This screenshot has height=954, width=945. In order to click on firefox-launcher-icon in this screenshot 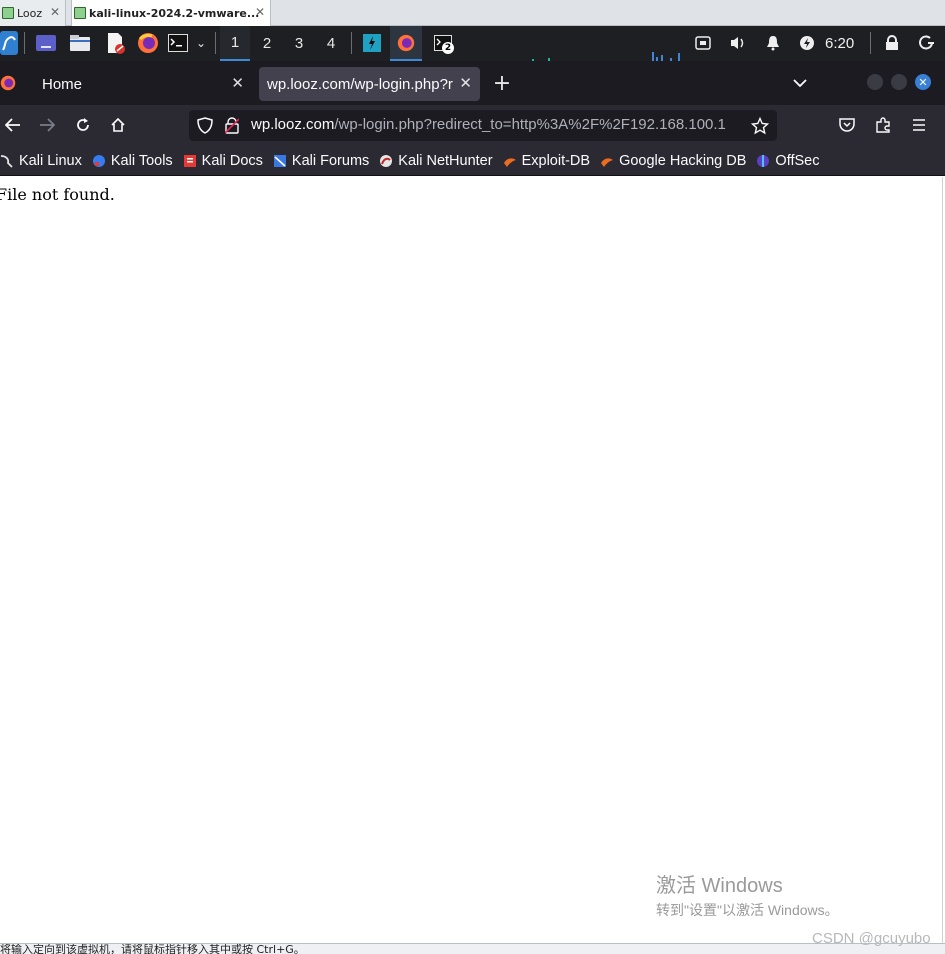, I will do `click(148, 43)`.